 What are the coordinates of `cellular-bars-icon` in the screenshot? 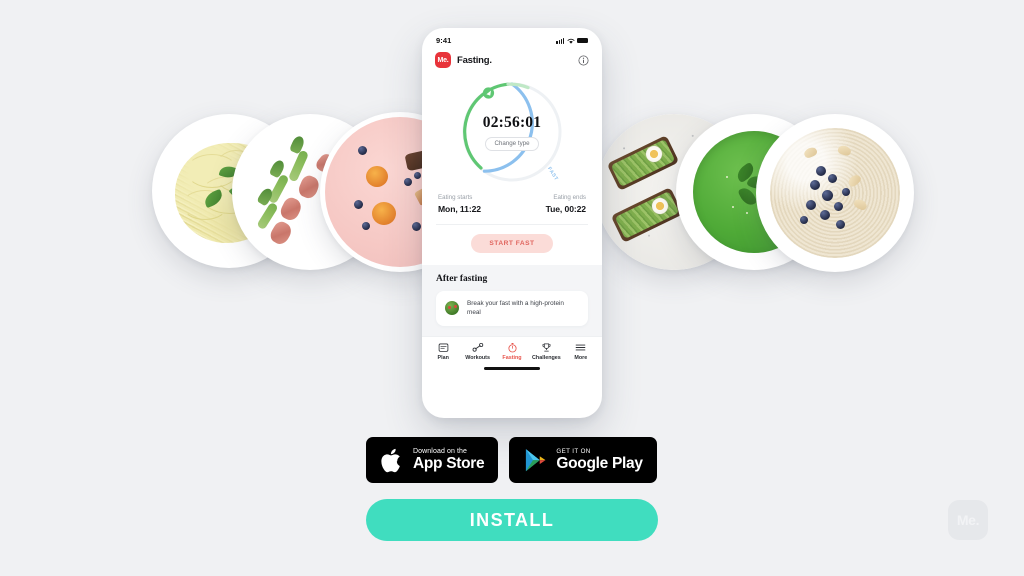 It's located at (560, 40).